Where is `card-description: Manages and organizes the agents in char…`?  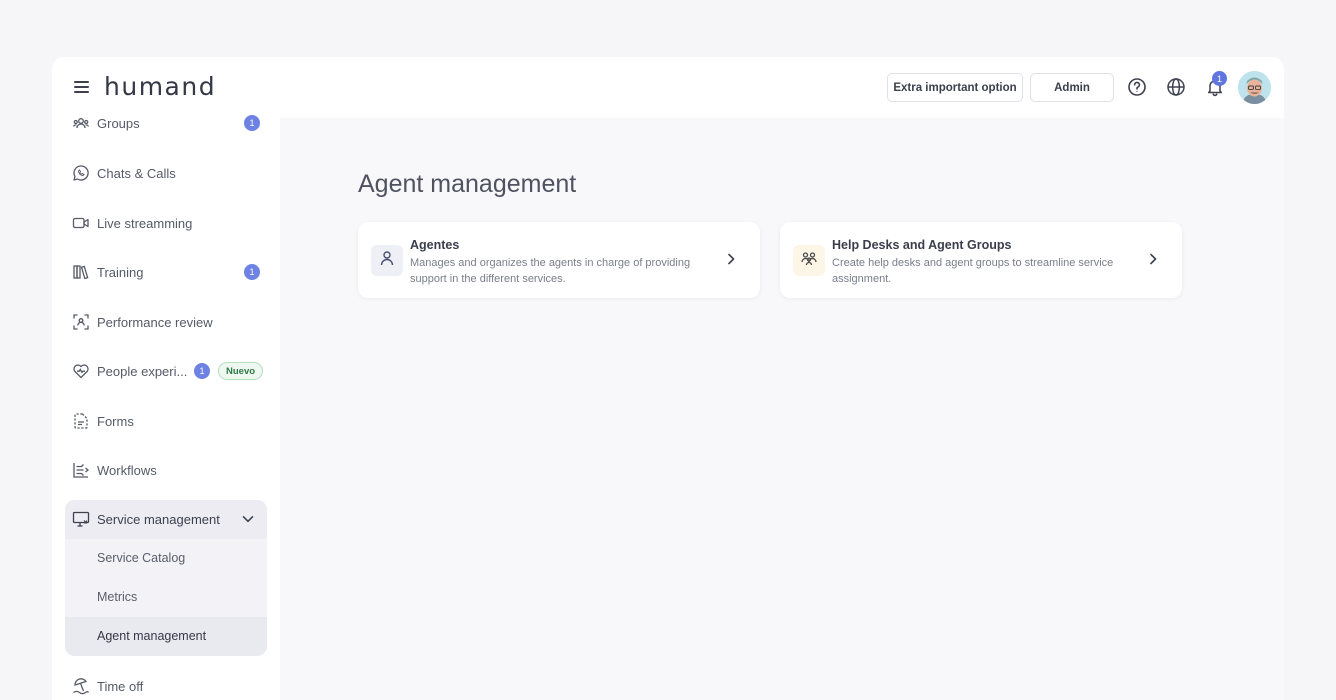 card-description: Manages and organizes the agents in char… is located at coordinates (550, 271).